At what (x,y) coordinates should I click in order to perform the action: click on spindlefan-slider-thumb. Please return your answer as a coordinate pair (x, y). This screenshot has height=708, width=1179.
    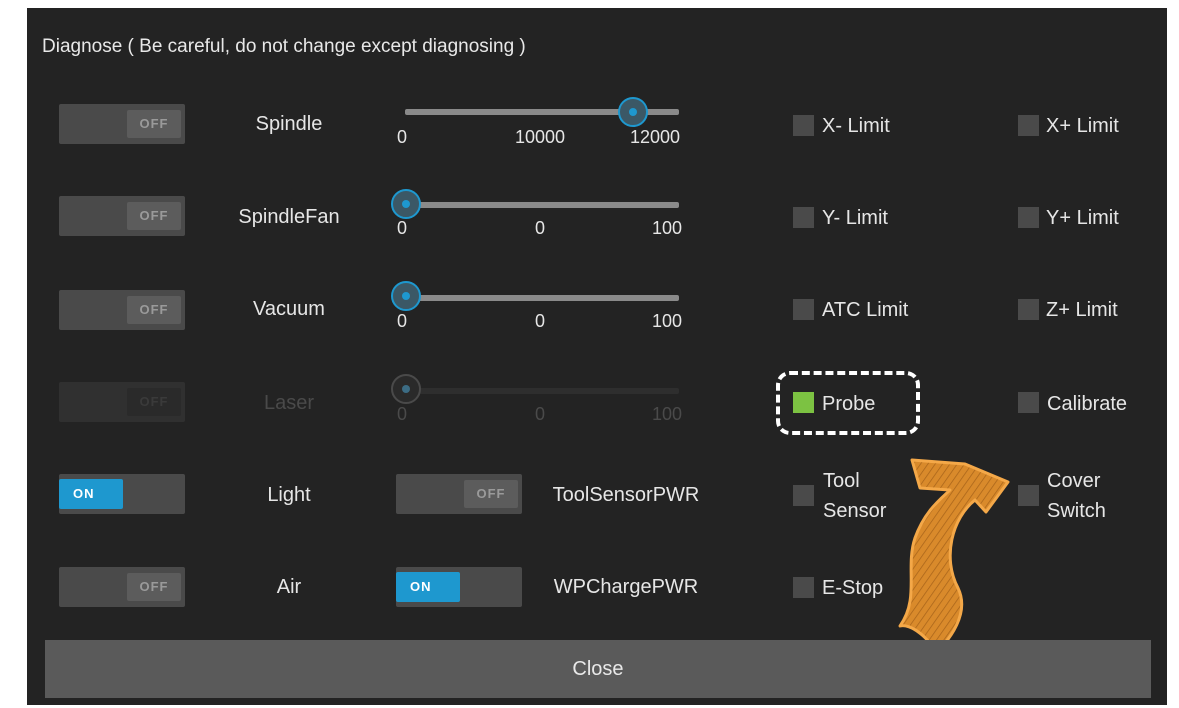
    Looking at the image, I should click on (406, 204).